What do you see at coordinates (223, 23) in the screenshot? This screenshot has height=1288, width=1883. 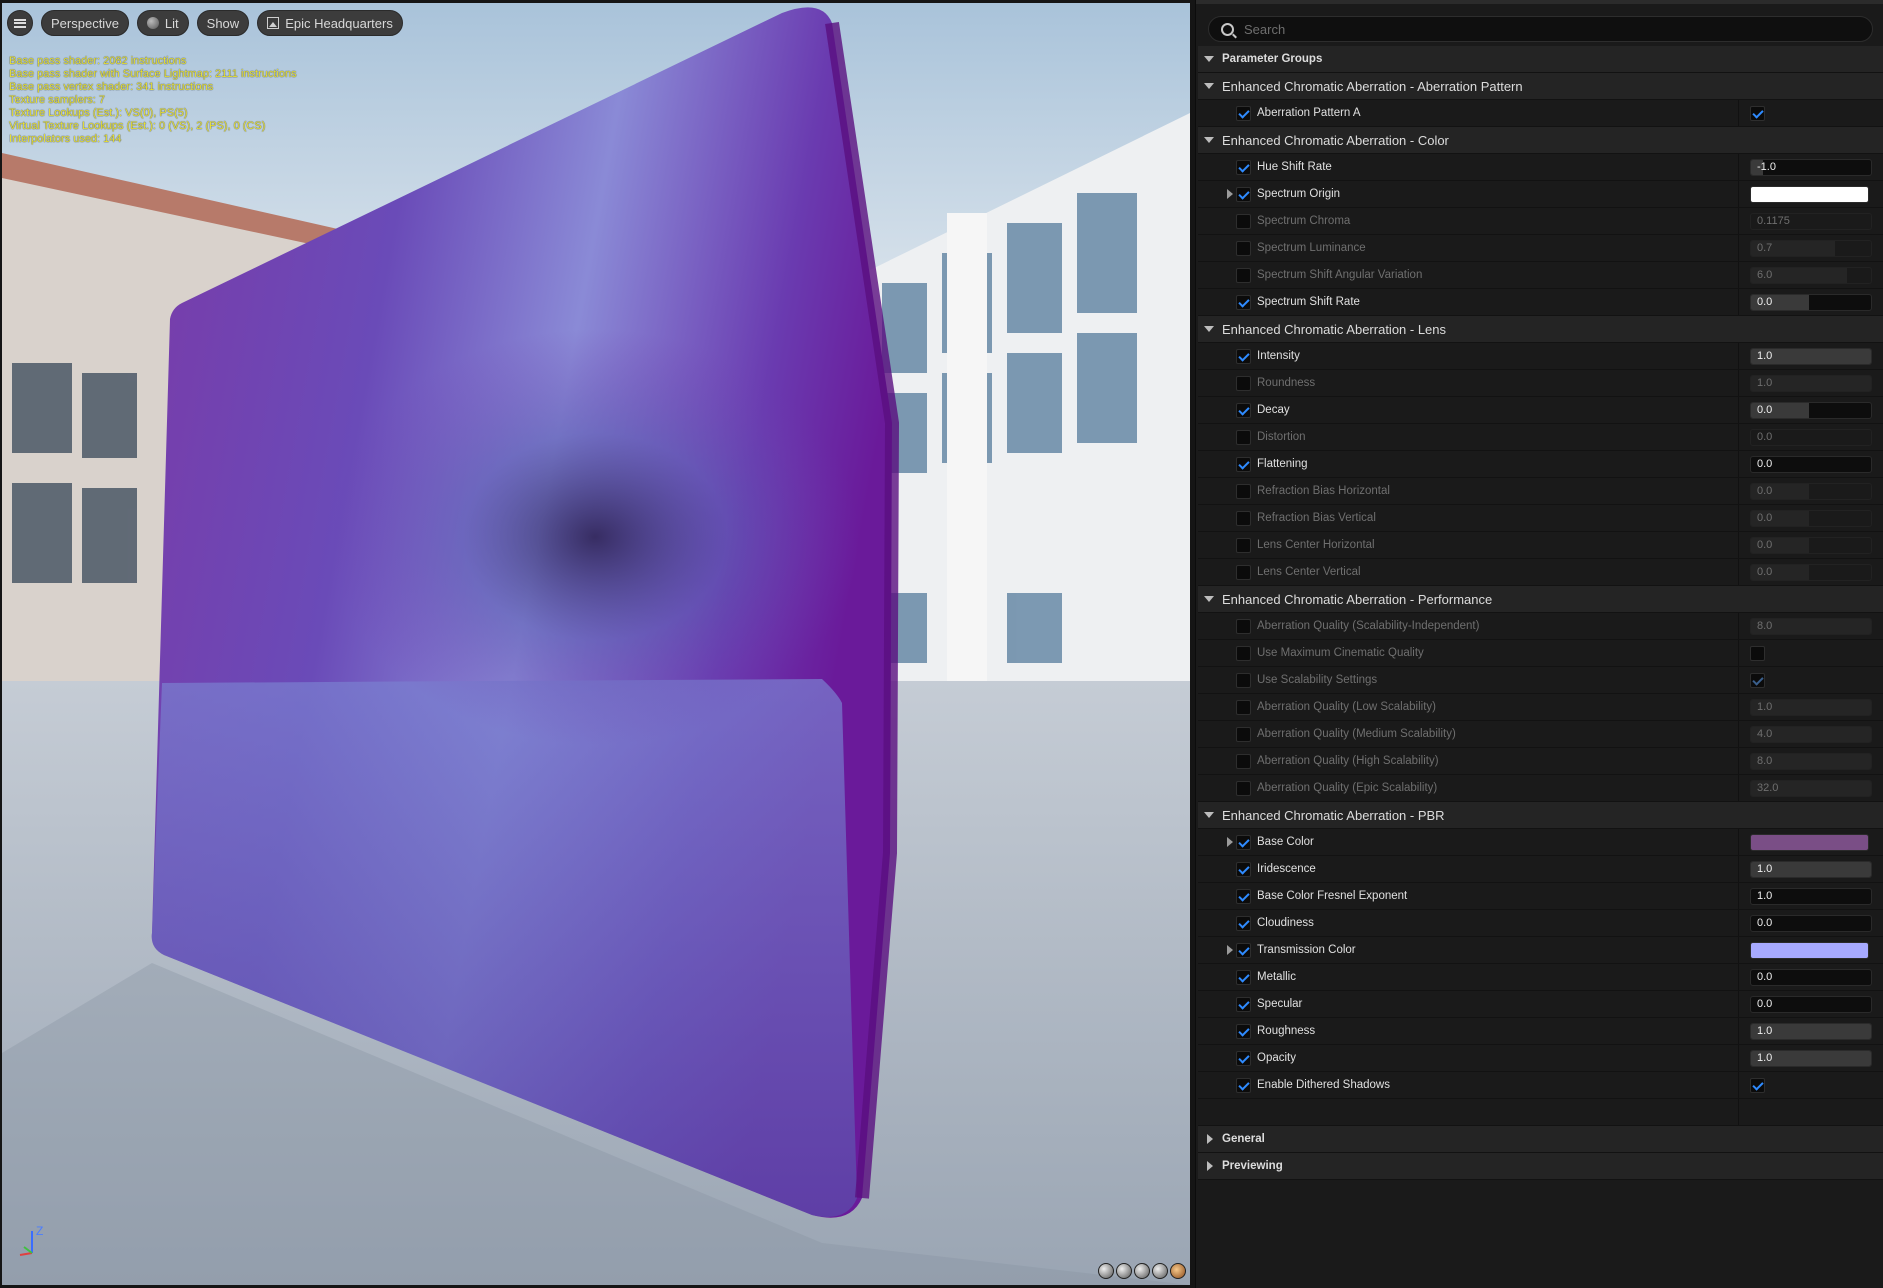 I see `show-flags-button: Show` at bounding box center [223, 23].